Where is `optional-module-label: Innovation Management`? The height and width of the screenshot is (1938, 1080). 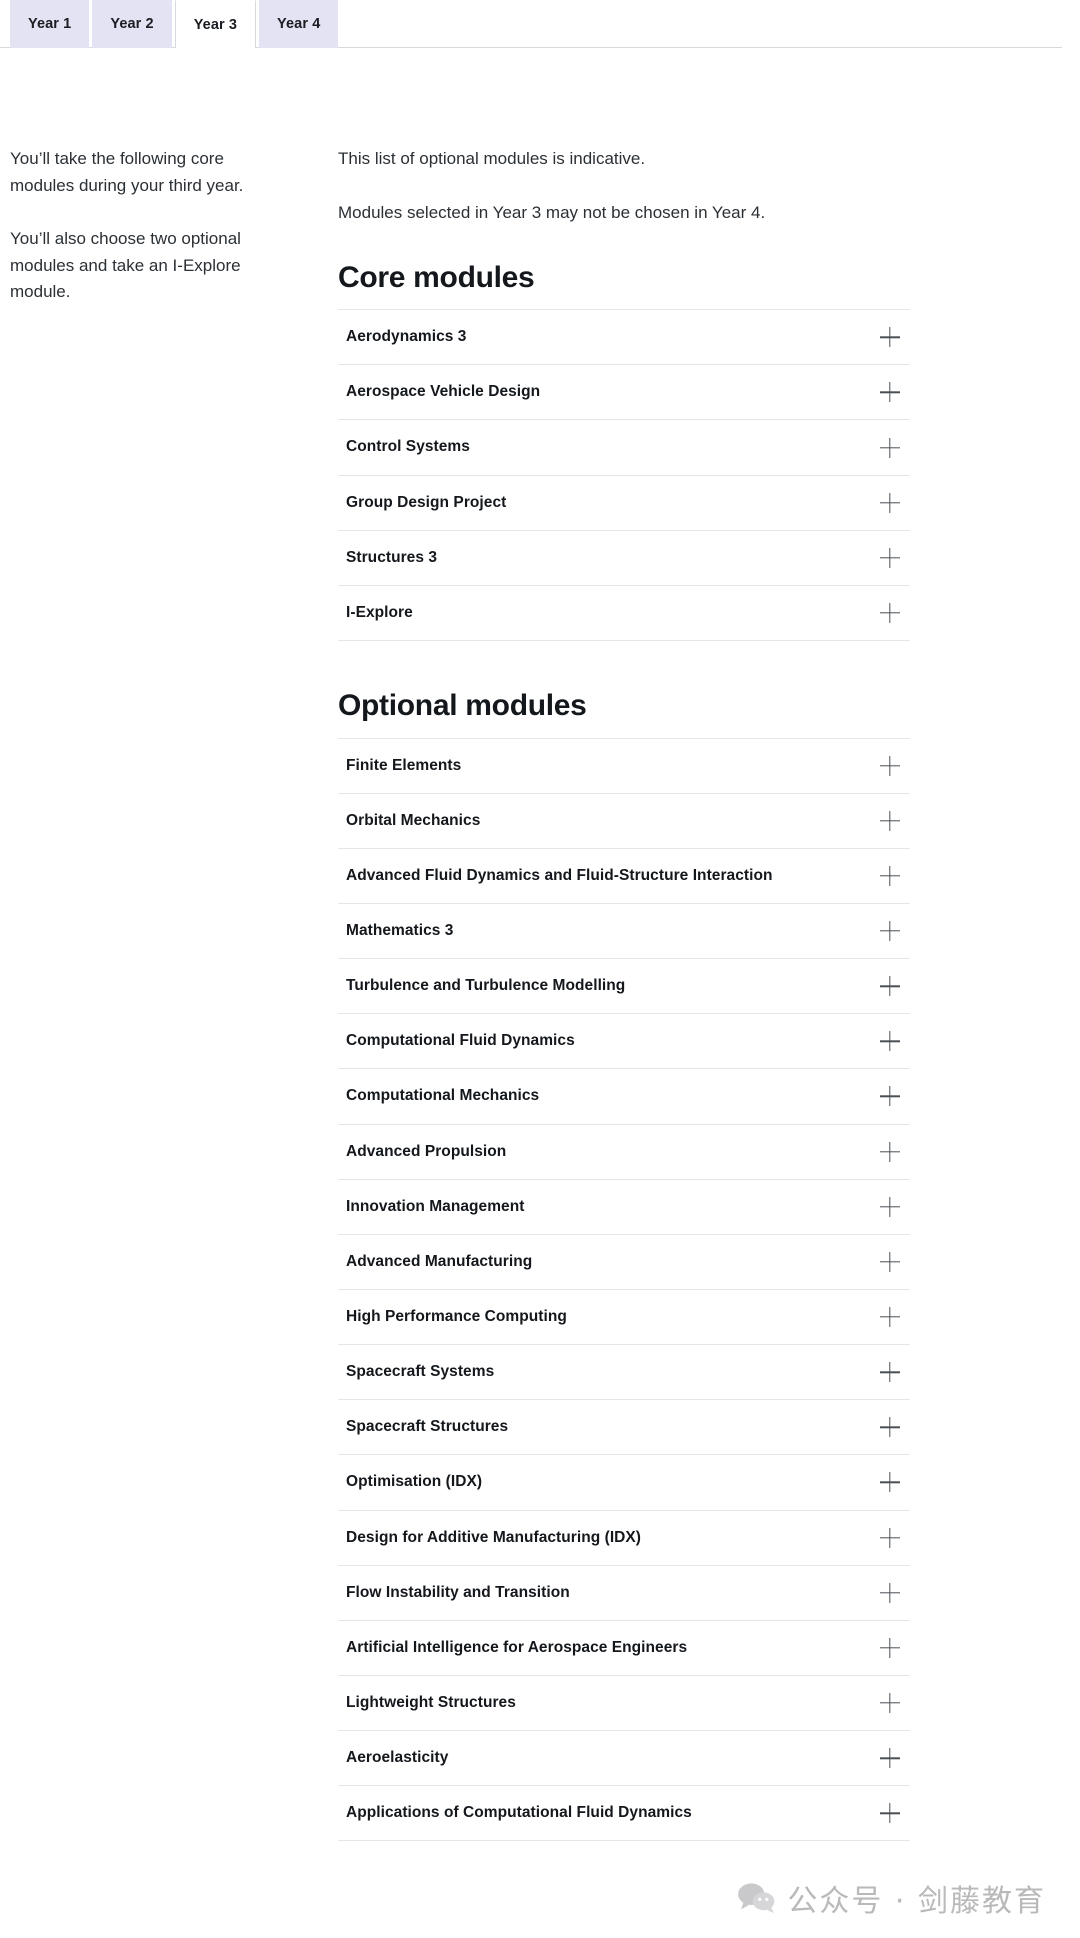 optional-module-label: Innovation Management is located at coordinates (435, 1206).